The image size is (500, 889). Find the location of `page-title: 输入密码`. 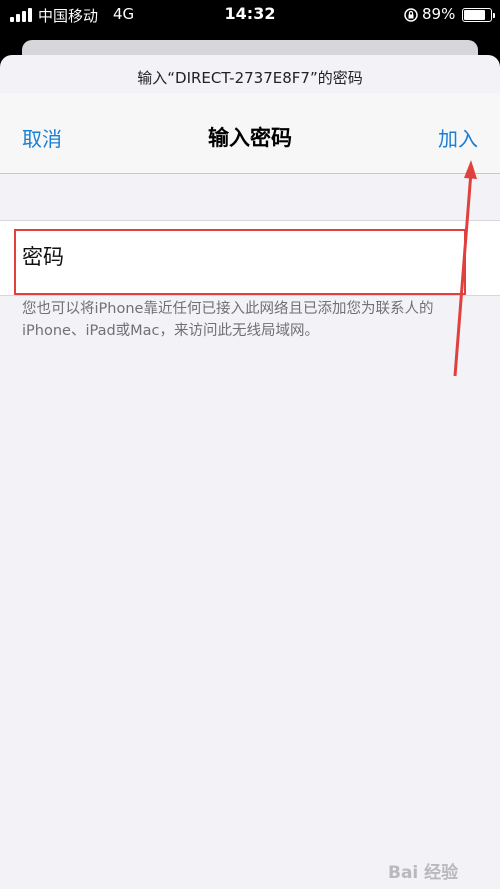

page-title: 输入密码 is located at coordinates (250, 138).